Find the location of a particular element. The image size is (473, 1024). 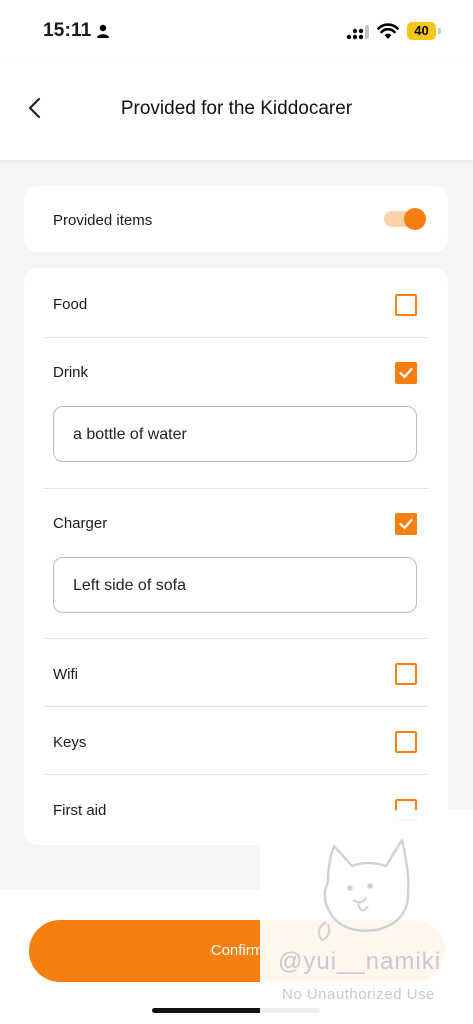

item-label: Keys is located at coordinates (70, 742).